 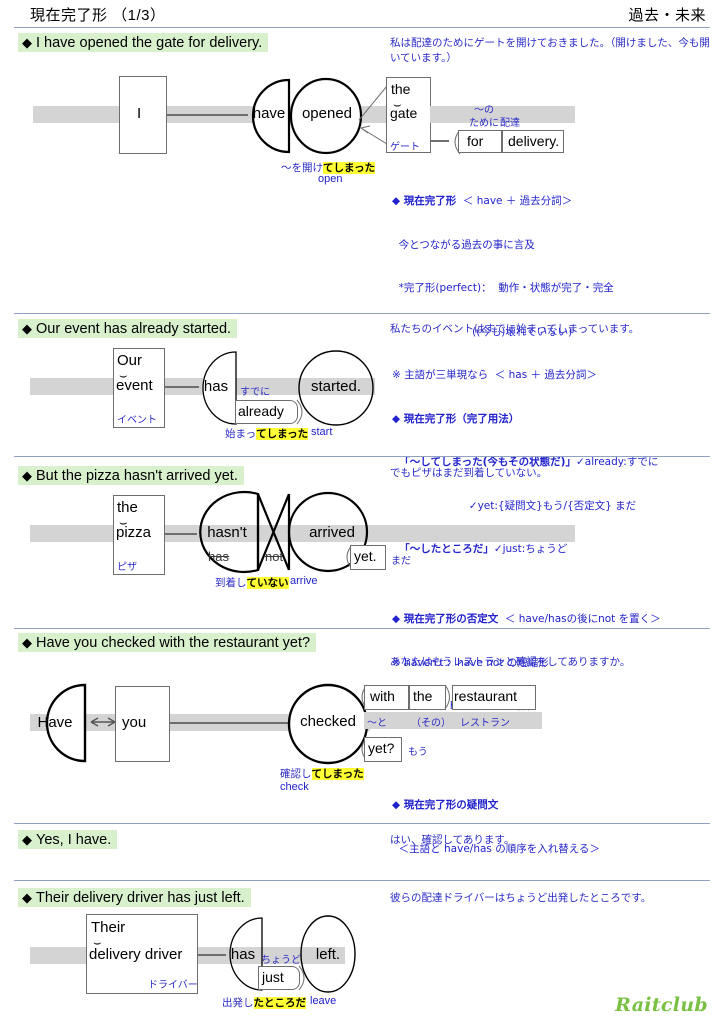 What do you see at coordinates (216, 386) in the screenshot?
I see `aux-text-2: has` at bounding box center [216, 386].